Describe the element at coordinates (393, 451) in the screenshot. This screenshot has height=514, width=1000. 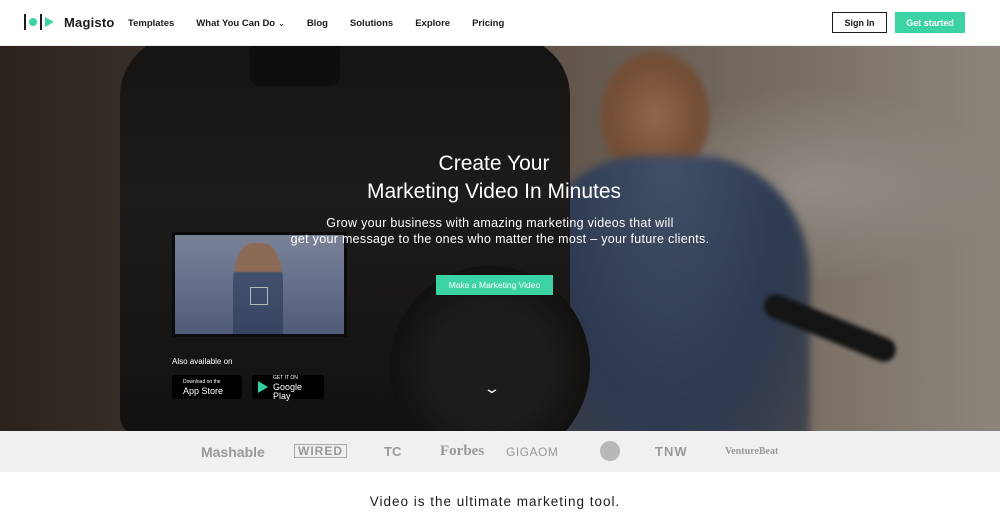
I see `techcrunch-logo: TC` at that location.